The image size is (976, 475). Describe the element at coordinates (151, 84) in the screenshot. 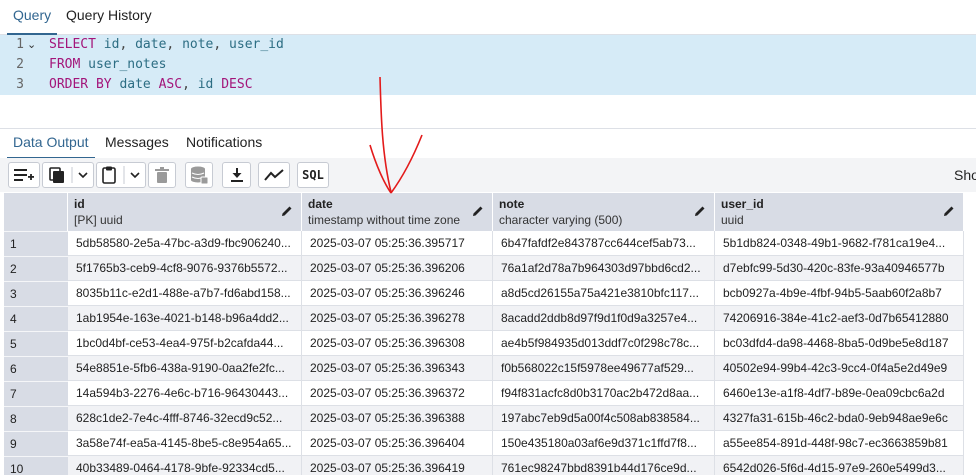

I see `code-text: ORDER BY date ASC, id DESC` at that location.